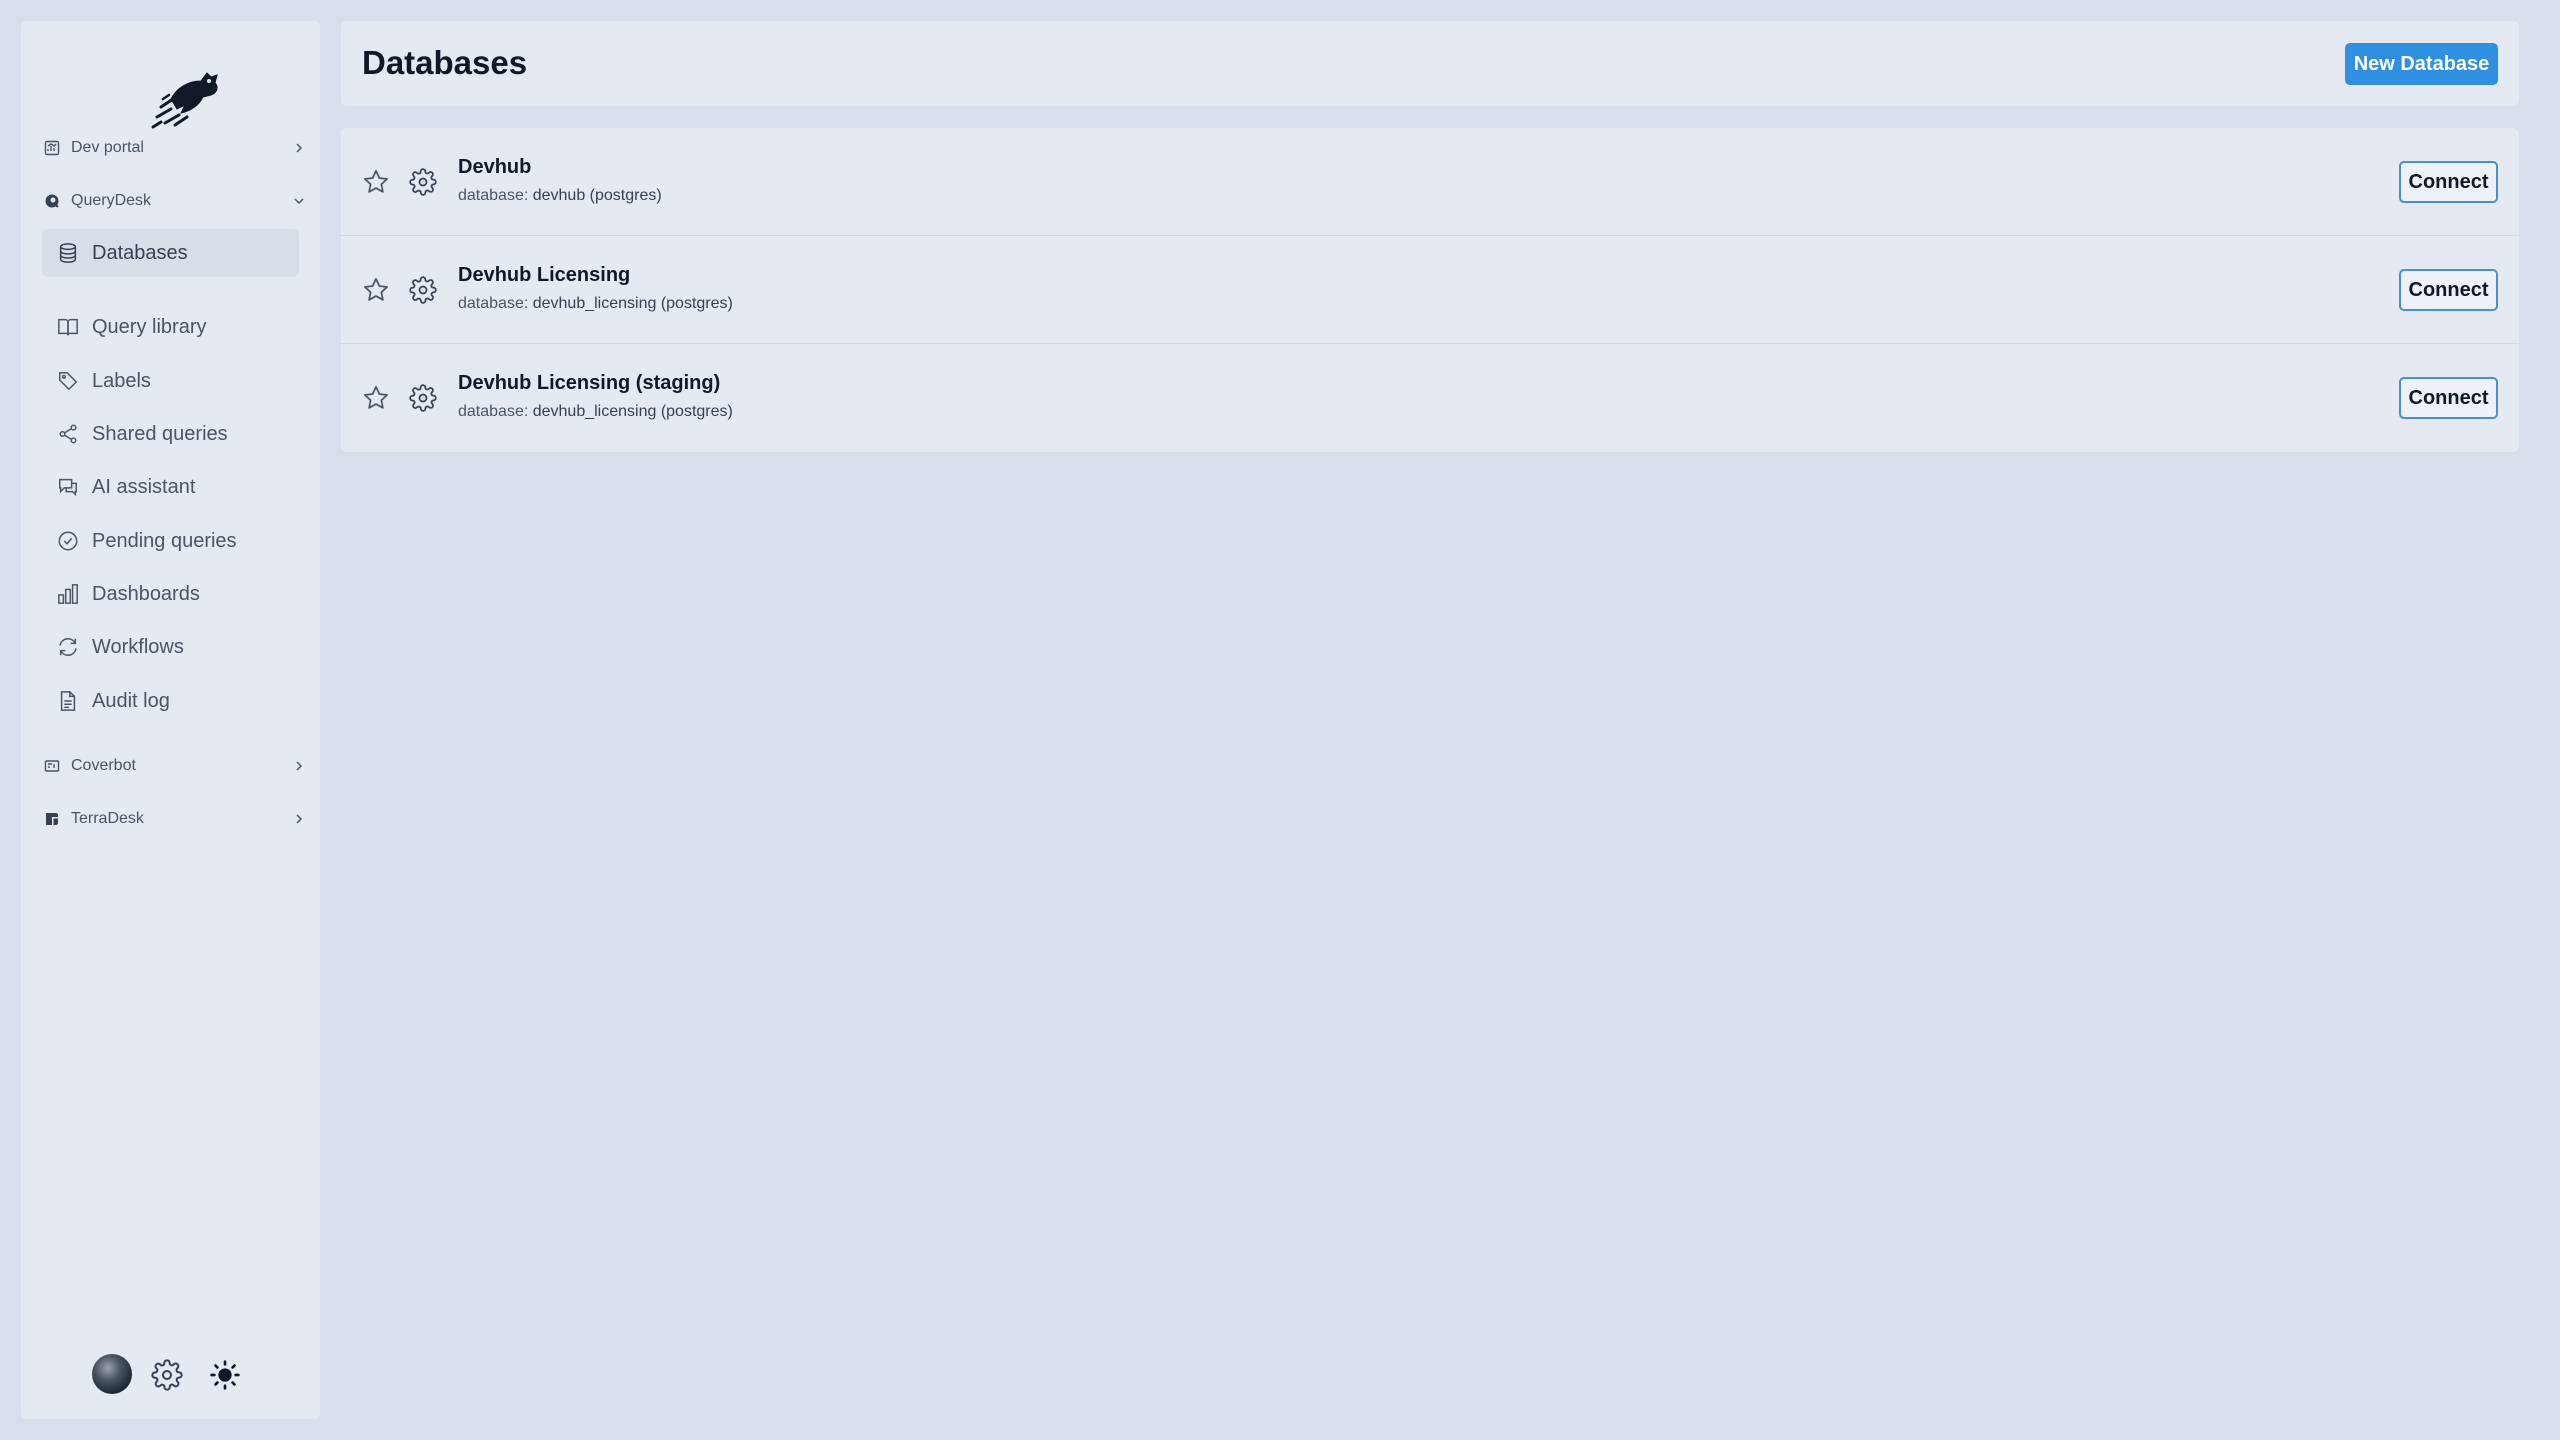  Describe the element at coordinates (68, 541) in the screenshot. I see `check-circle-icon` at that location.